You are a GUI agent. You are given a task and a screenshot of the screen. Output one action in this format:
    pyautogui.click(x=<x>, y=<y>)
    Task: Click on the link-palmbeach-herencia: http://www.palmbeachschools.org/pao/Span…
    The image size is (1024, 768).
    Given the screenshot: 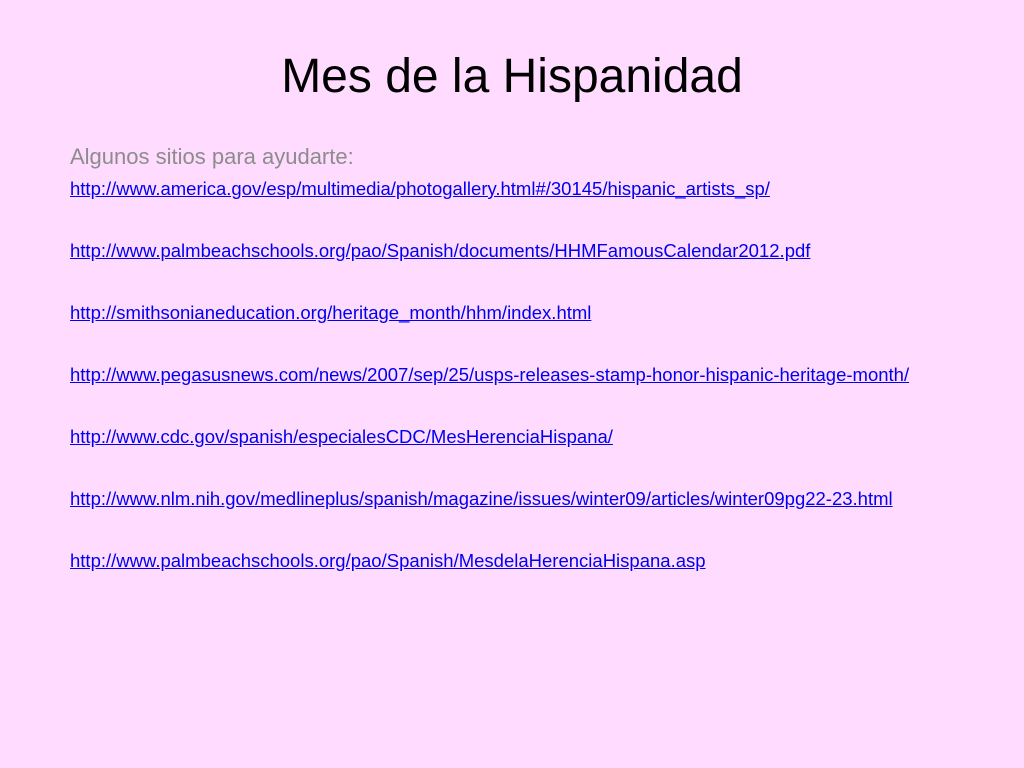 What is the action you would take?
    pyautogui.click(x=388, y=560)
    